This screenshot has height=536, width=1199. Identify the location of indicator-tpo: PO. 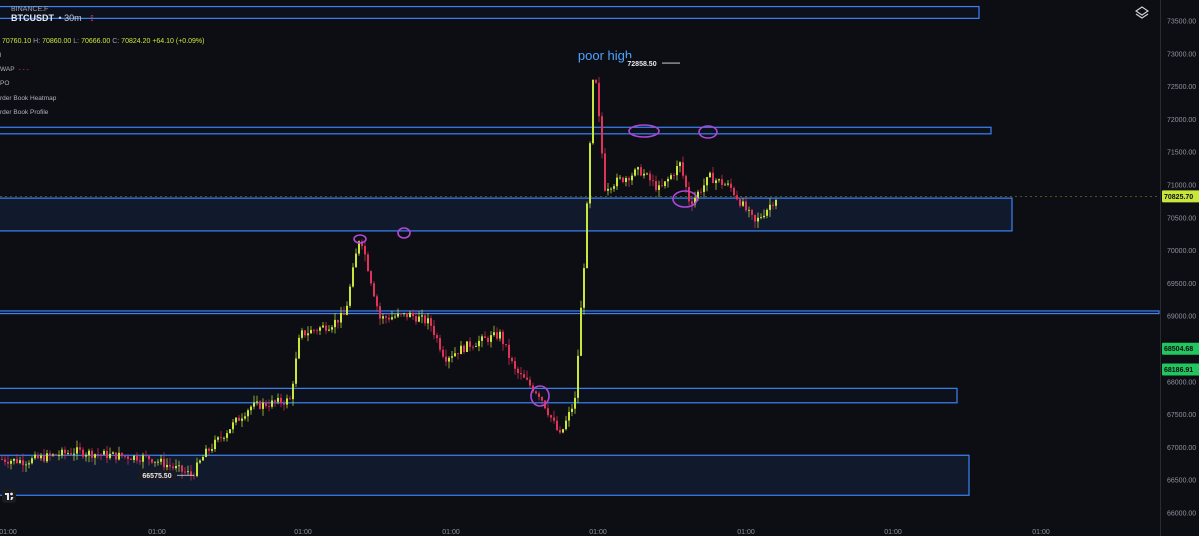
(4, 83).